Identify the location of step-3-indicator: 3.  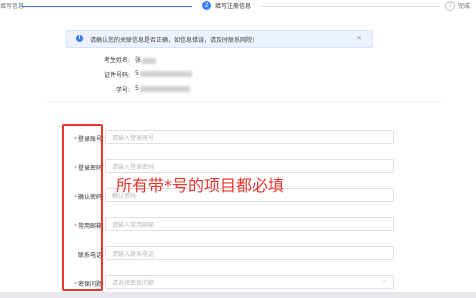
(450, 6).